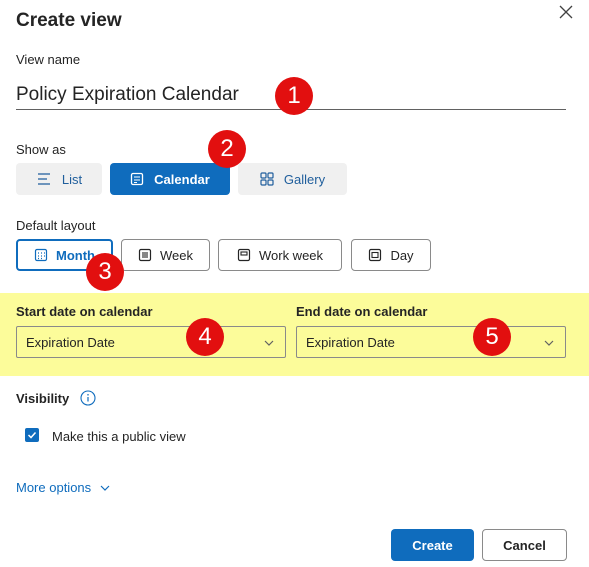  I want to click on public-view-label: Make this a public view, so click(119, 436).